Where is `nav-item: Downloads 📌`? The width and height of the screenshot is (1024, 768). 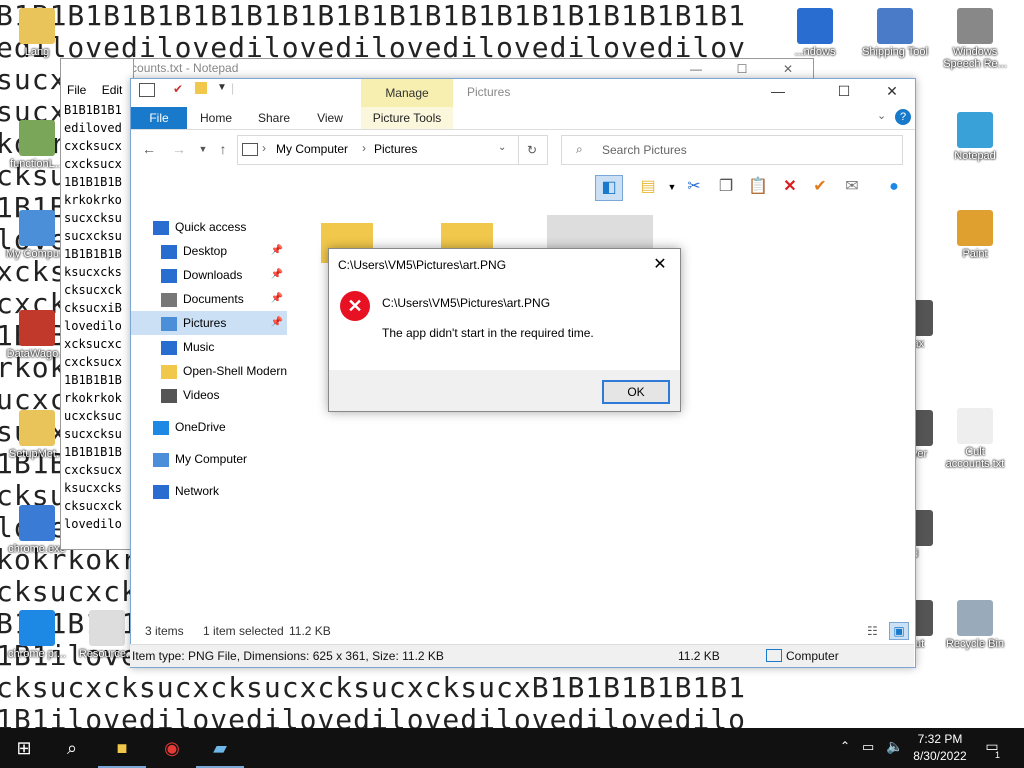
nav-item: Downloads 📌 is located at coordinates (209, 275).